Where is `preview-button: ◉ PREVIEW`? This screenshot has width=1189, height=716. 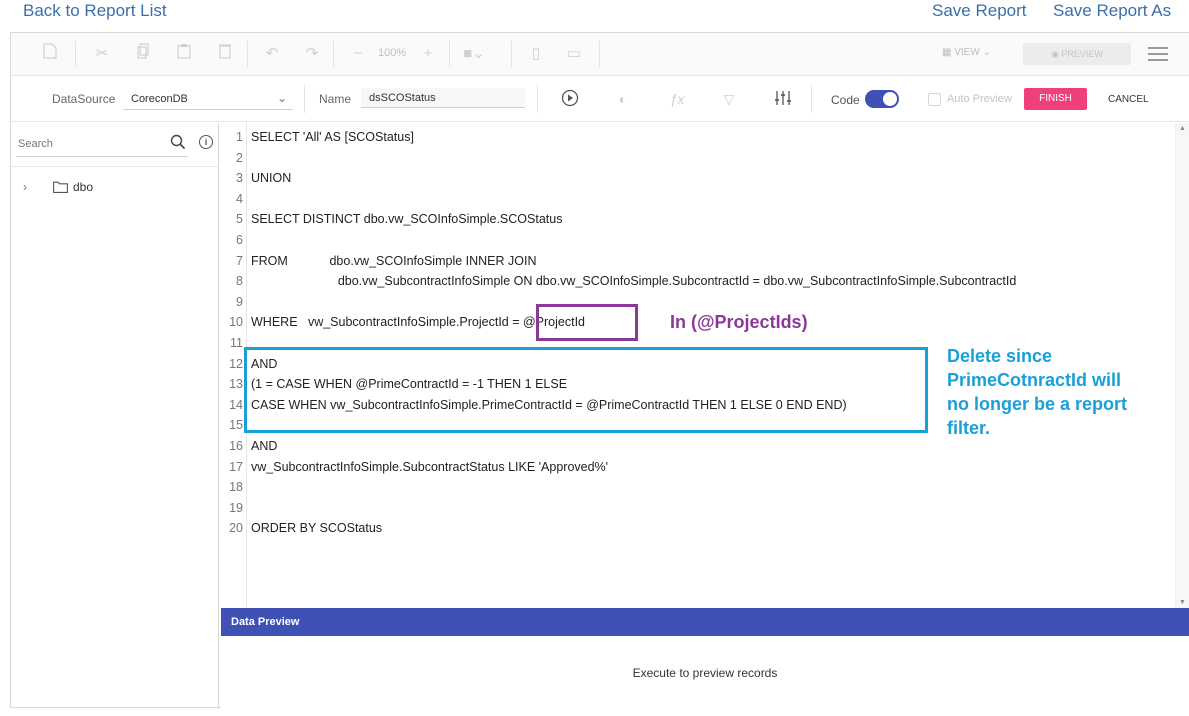
preview-button: ◉ PREVIEW is located at coordinates (1077, 54).